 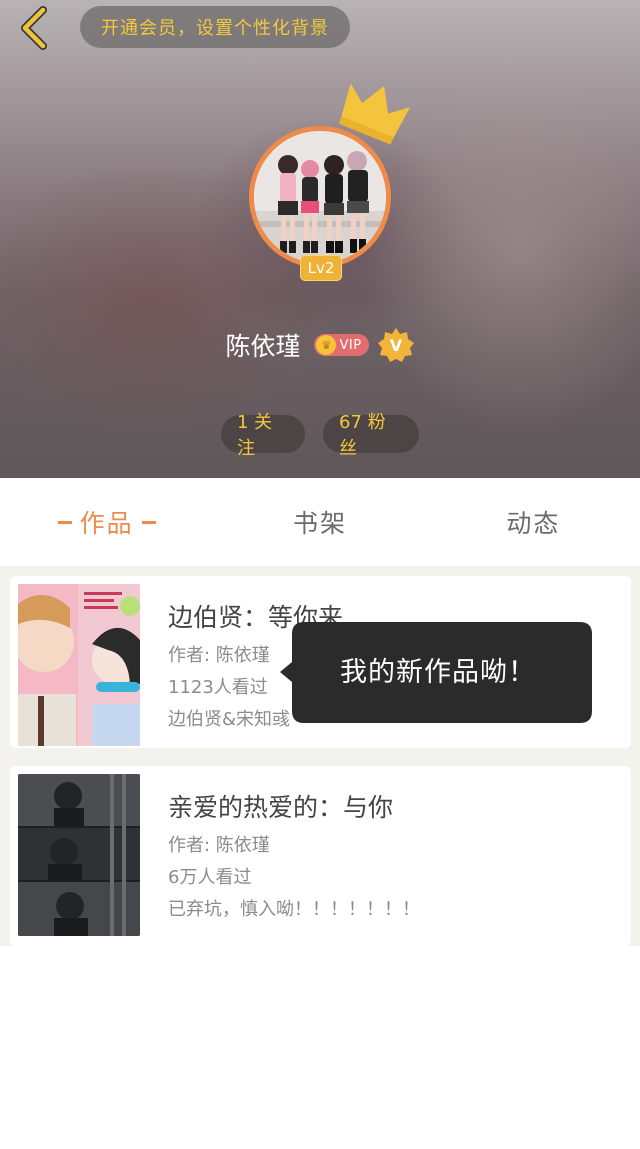 What do you see at coordinates (210, 877) in the screenshot?
I see `work-views: 6万人看过` at bounding box center [210, 877].